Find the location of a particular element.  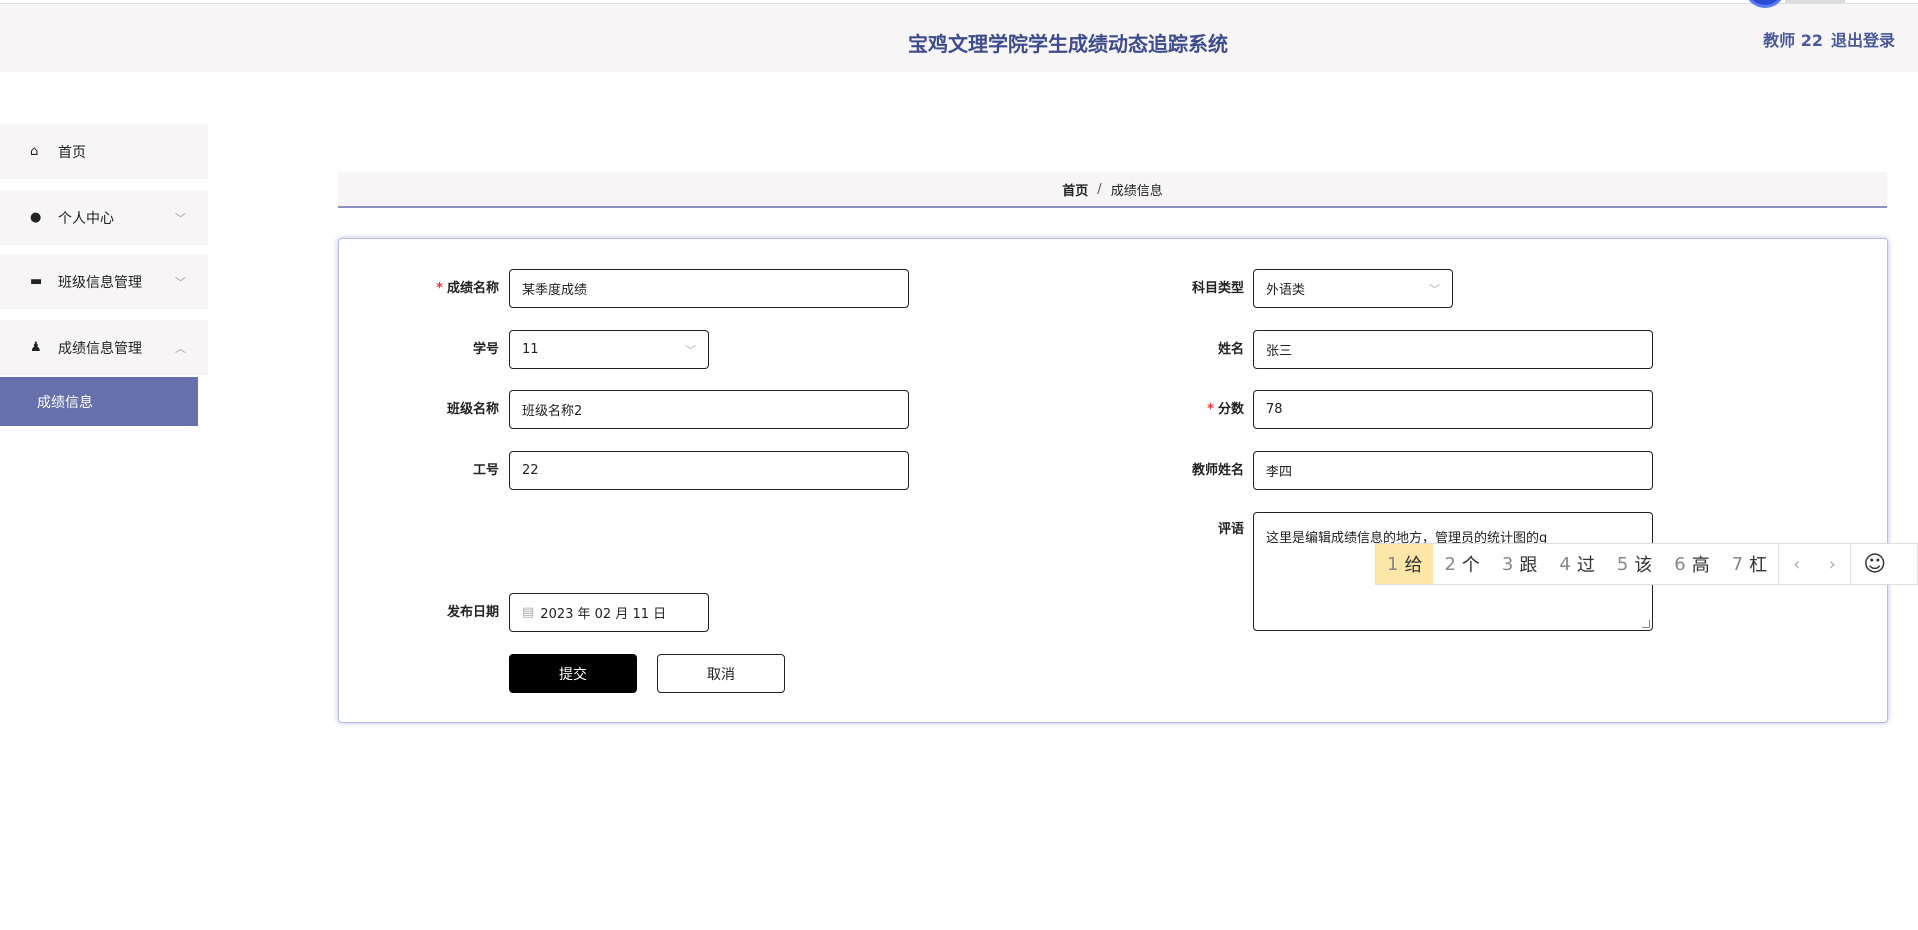

submit-button: 提交 is located at coordinates (573, 673).